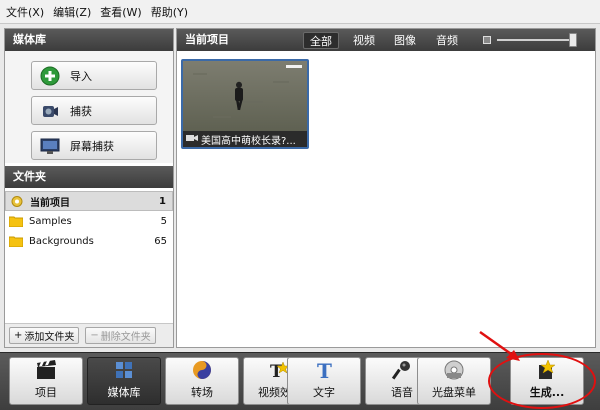 The image size is (600, 410). What do you see at coordinates (160, 241) in the screenshot?
I see `folder-count: 65` at bounding box center [160, 241].